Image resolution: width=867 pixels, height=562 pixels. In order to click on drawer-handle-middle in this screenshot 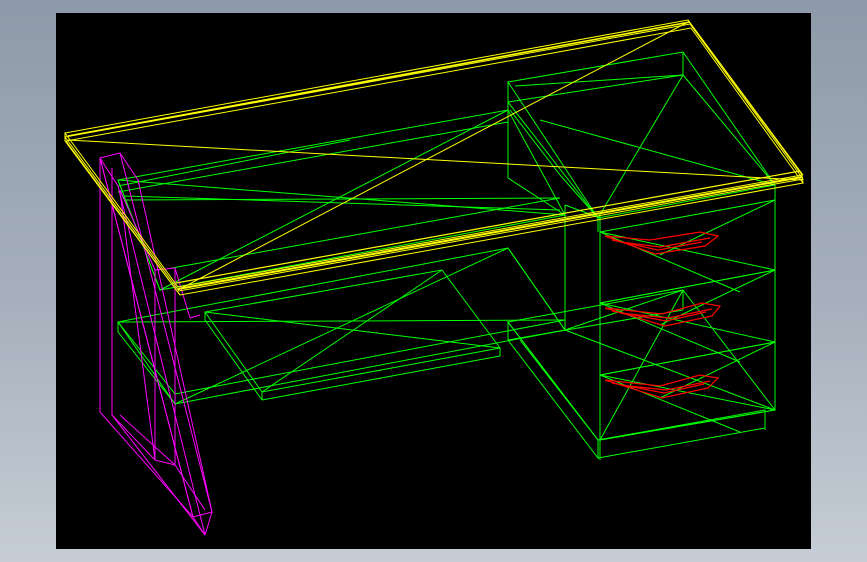, I will do `click(663, 314)`.